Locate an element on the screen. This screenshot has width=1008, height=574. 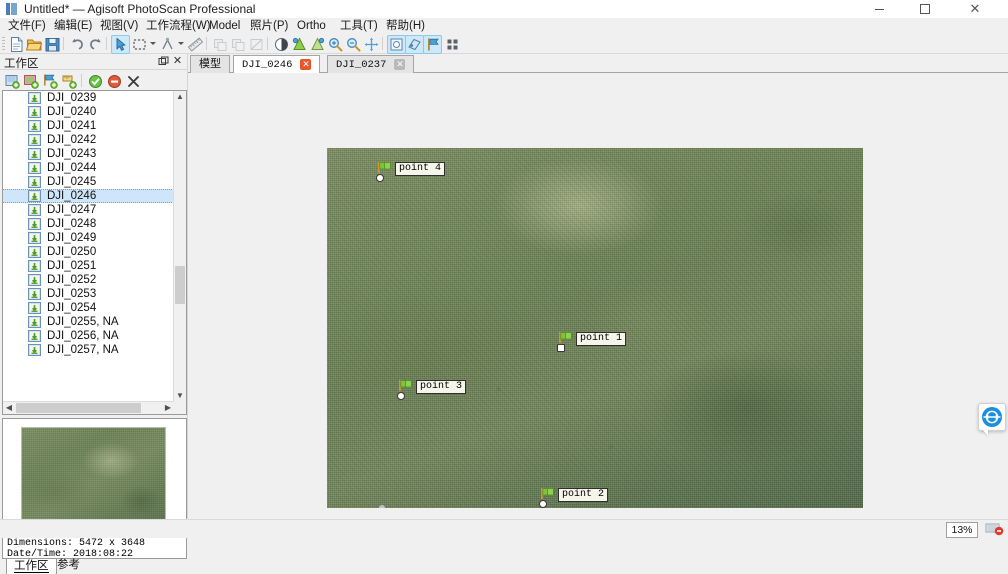
list-item-label: DJI_0251 is located at coordinates (72, 266).